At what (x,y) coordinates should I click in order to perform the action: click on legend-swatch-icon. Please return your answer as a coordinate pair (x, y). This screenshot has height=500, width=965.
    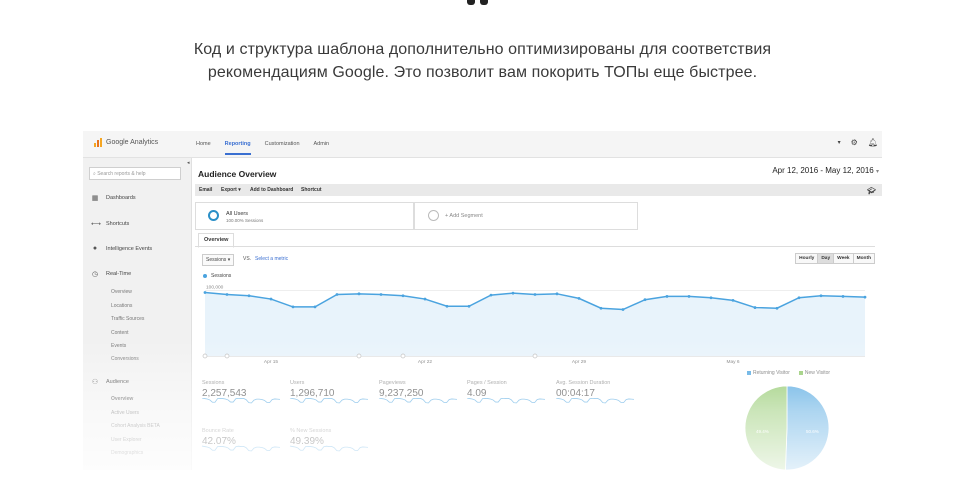
    Looking at the image, I should click on (800, 372).